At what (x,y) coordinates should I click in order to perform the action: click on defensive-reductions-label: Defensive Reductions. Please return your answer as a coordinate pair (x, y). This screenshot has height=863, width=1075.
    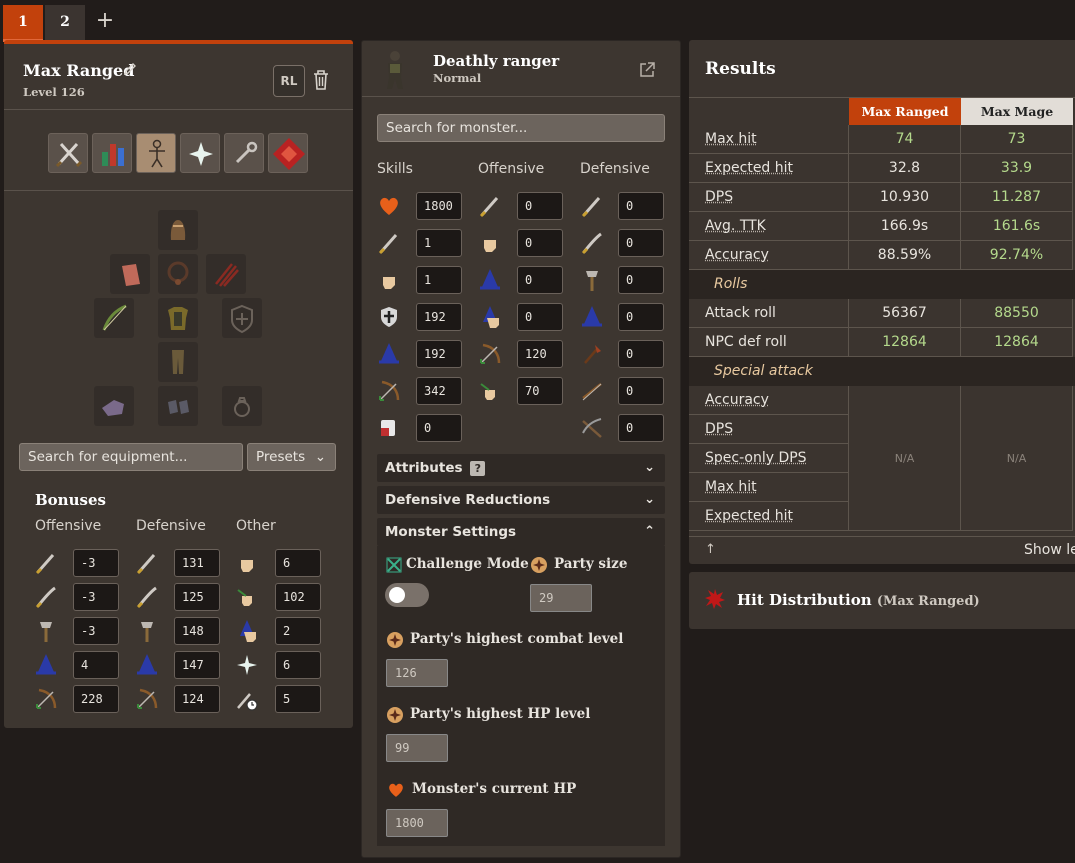
    Looking at the image, I should click on (468, 500).